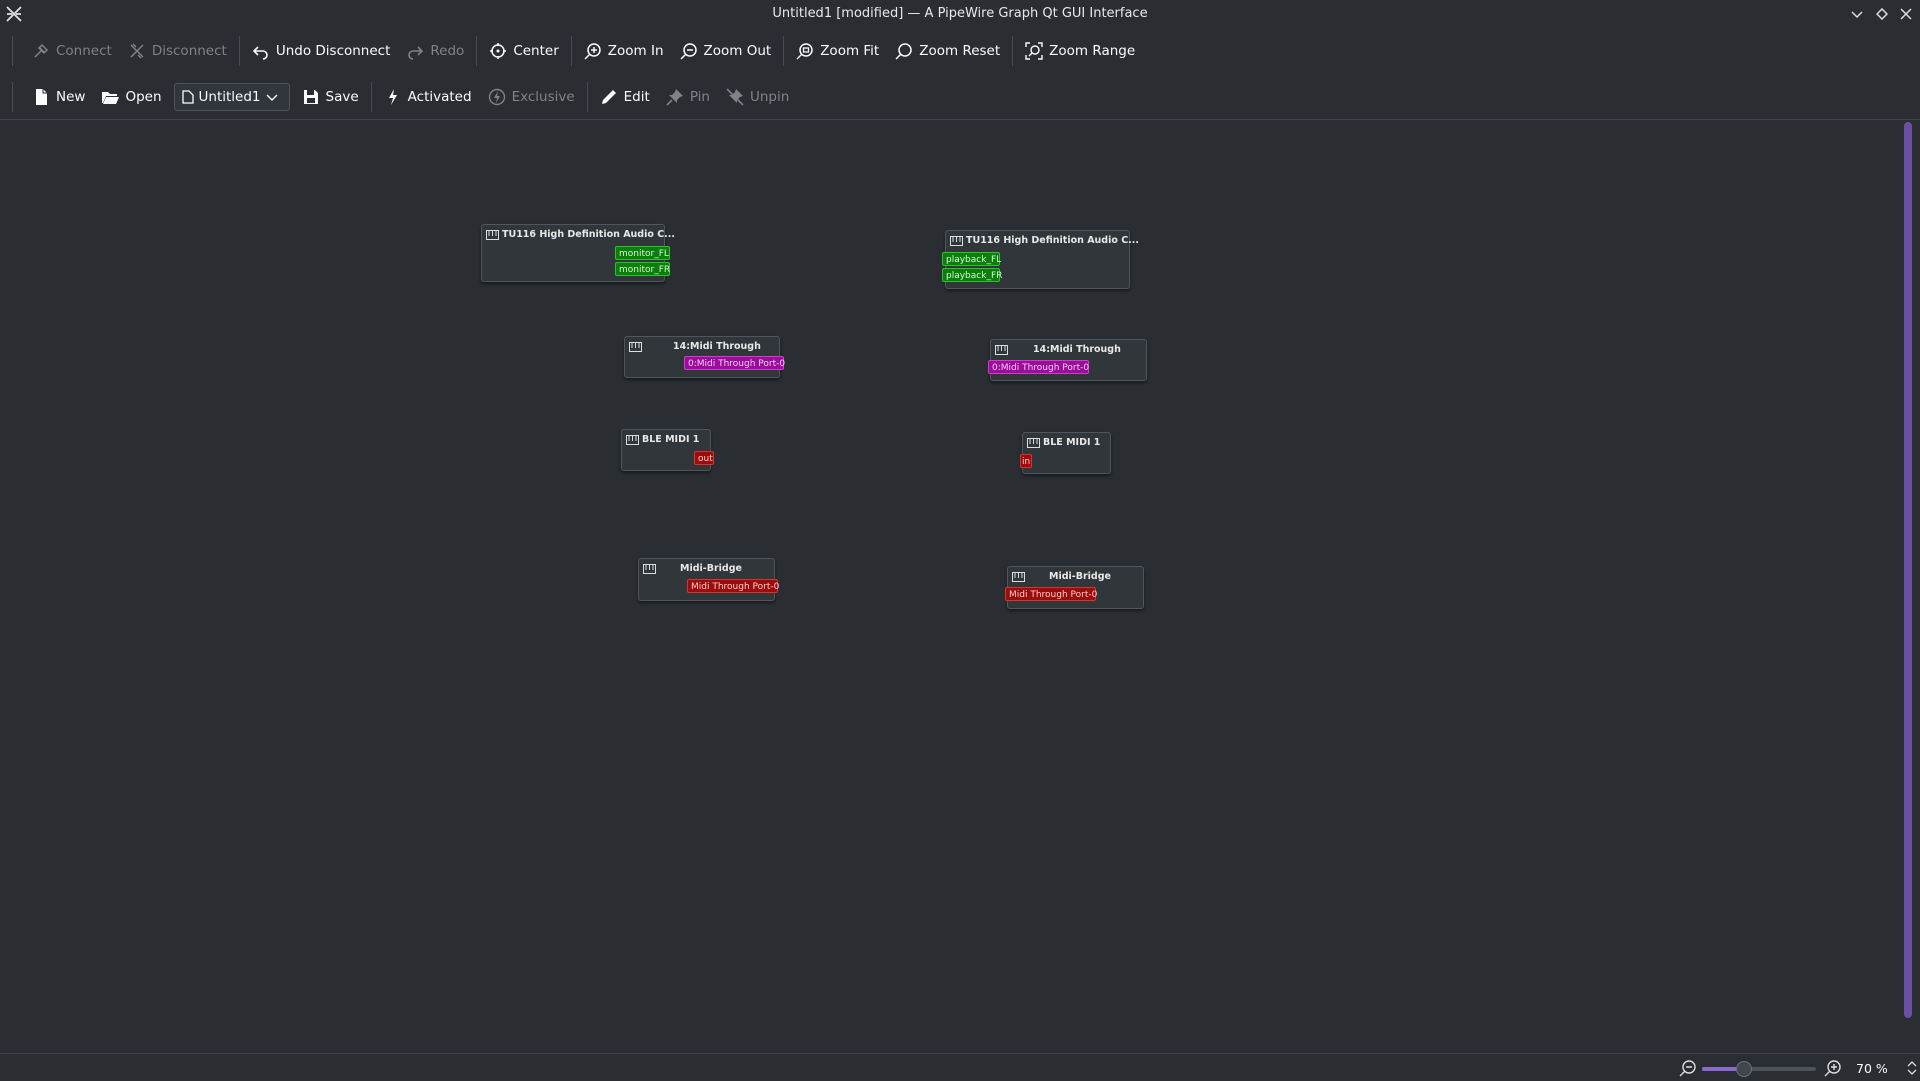  What do you see at coordinates (1744, 1069) in the screenshot?
I see `zoom-slider-handle` at bounding box center [1744, 1069].